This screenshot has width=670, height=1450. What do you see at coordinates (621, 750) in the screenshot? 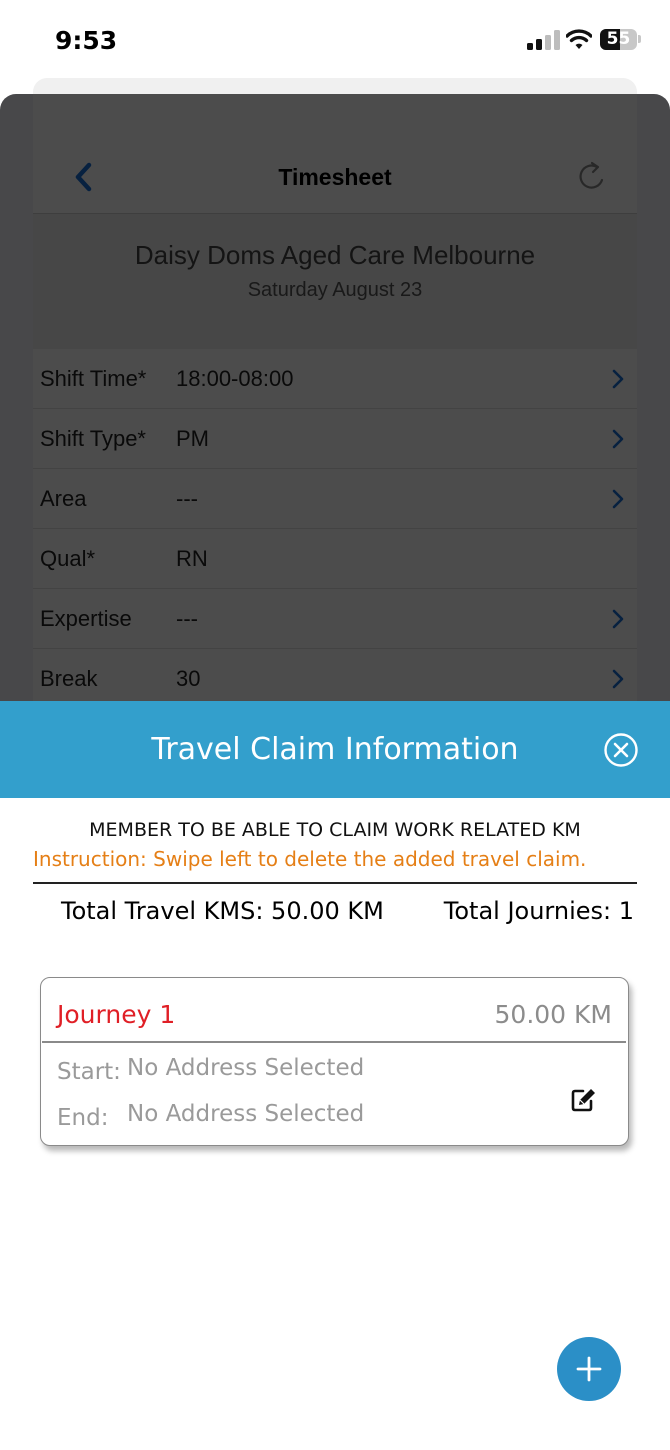
I see `close-circle-icon` at bounding box center [621, 750].